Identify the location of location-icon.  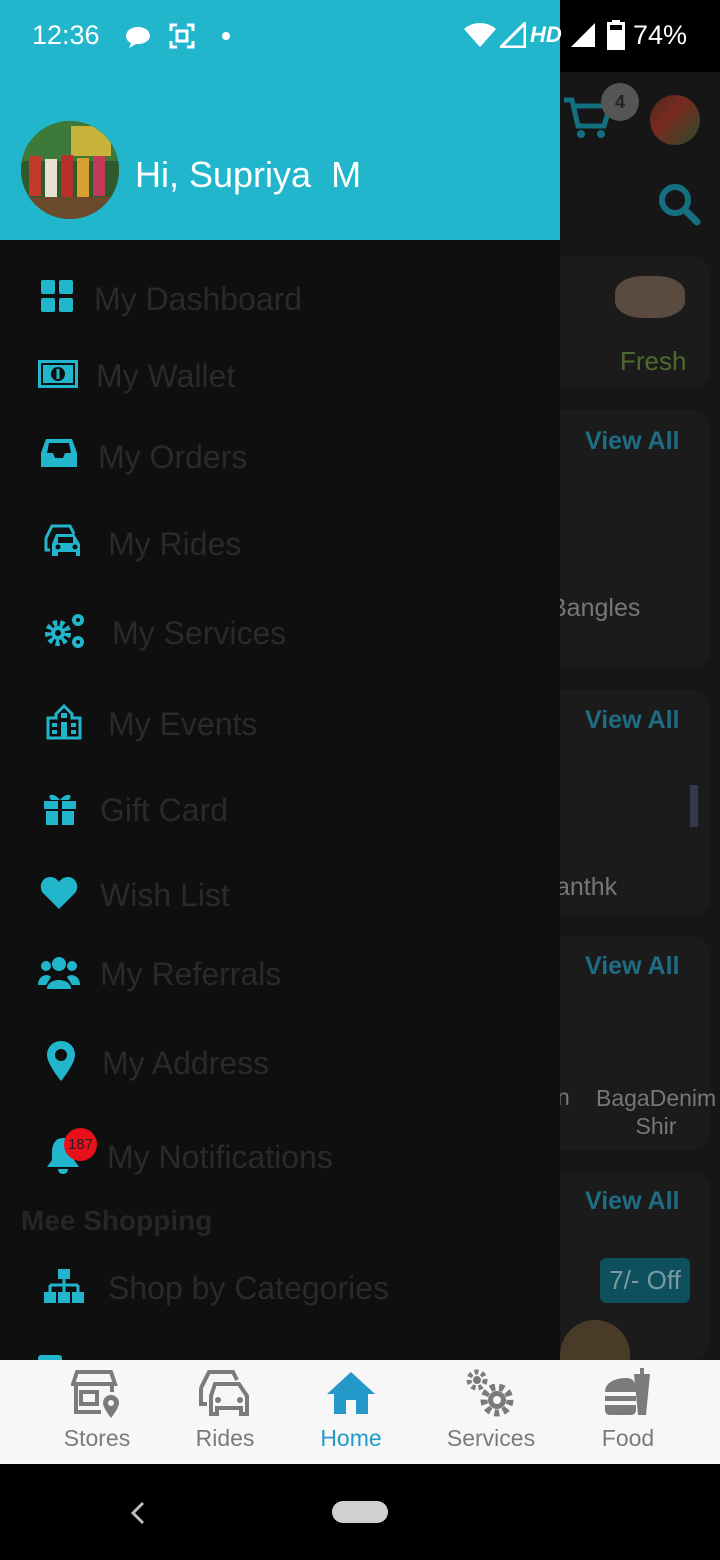
(61, 1061).